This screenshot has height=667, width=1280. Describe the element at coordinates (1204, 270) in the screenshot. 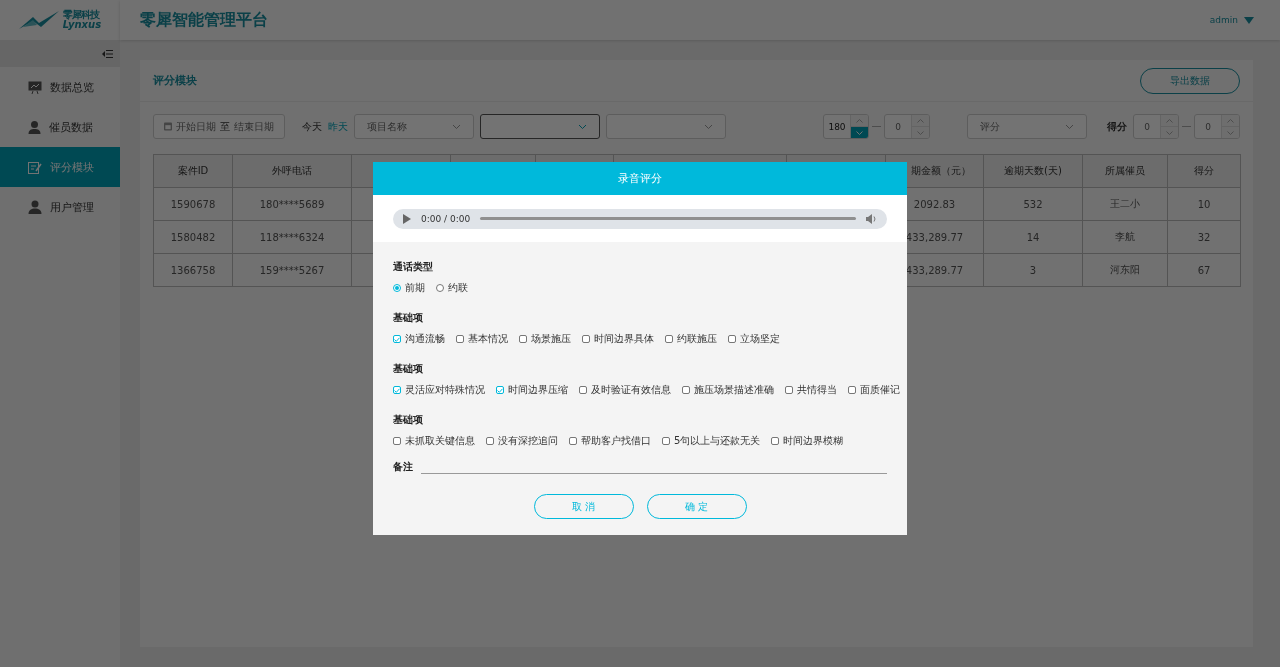

I see `table-cell: 67` at that location.